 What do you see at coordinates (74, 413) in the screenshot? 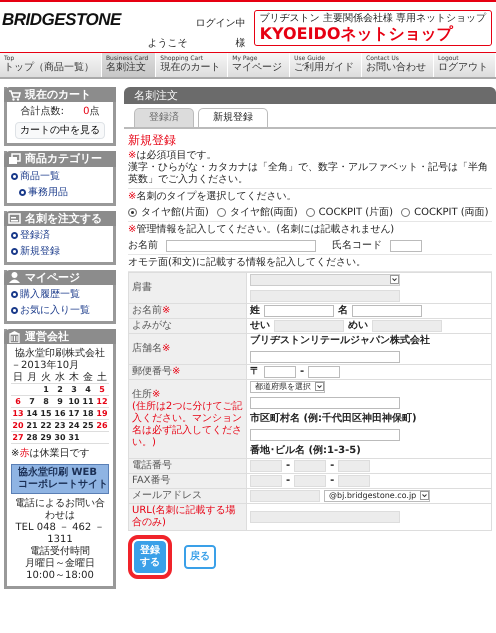
I see `calendar-day: 17` at bounding box center [74, 413].